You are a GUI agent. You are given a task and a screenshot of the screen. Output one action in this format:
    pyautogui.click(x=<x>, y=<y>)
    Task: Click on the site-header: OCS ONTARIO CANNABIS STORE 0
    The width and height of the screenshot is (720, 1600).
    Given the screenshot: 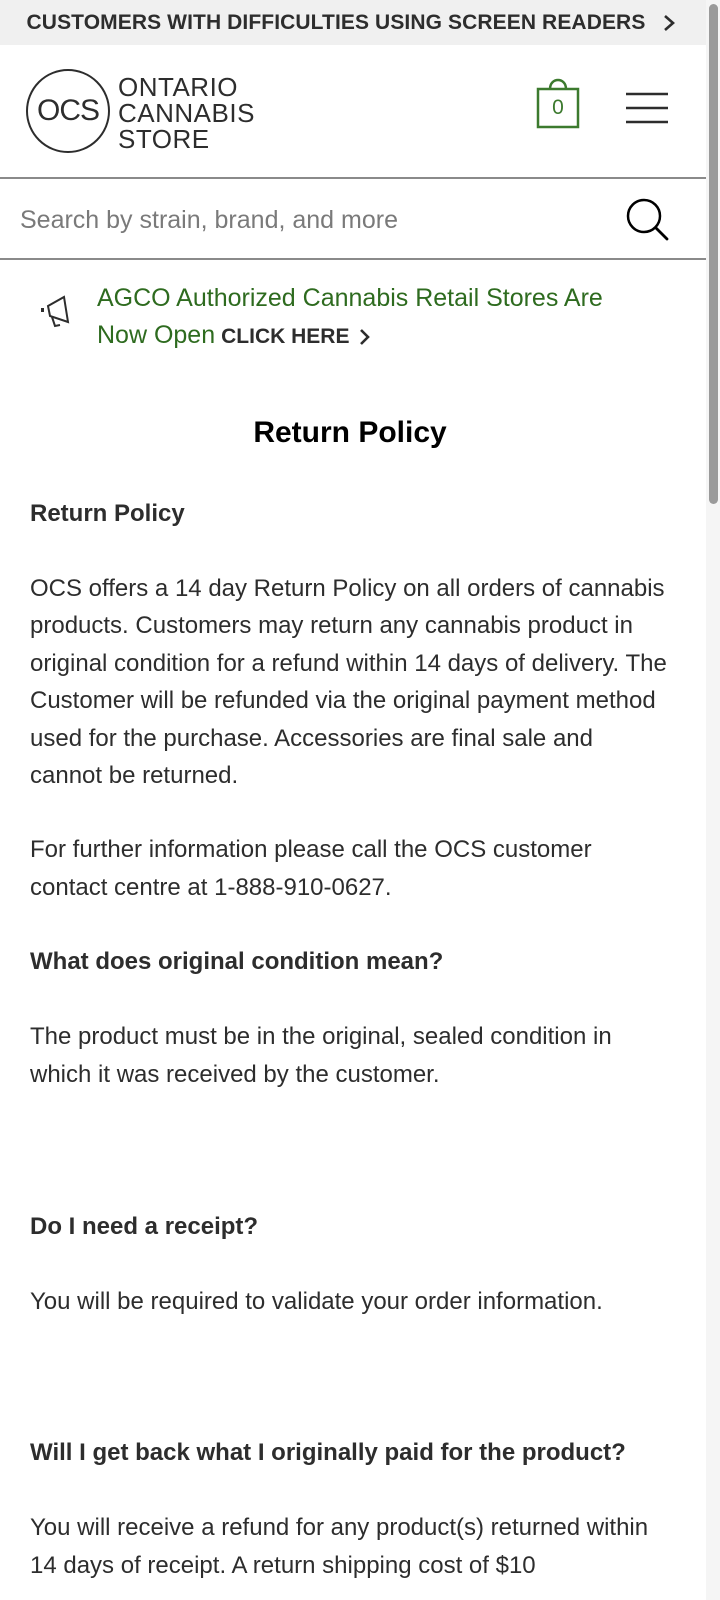 What is the action you would take?
    pyautogui.click(x=353, y=112)
    